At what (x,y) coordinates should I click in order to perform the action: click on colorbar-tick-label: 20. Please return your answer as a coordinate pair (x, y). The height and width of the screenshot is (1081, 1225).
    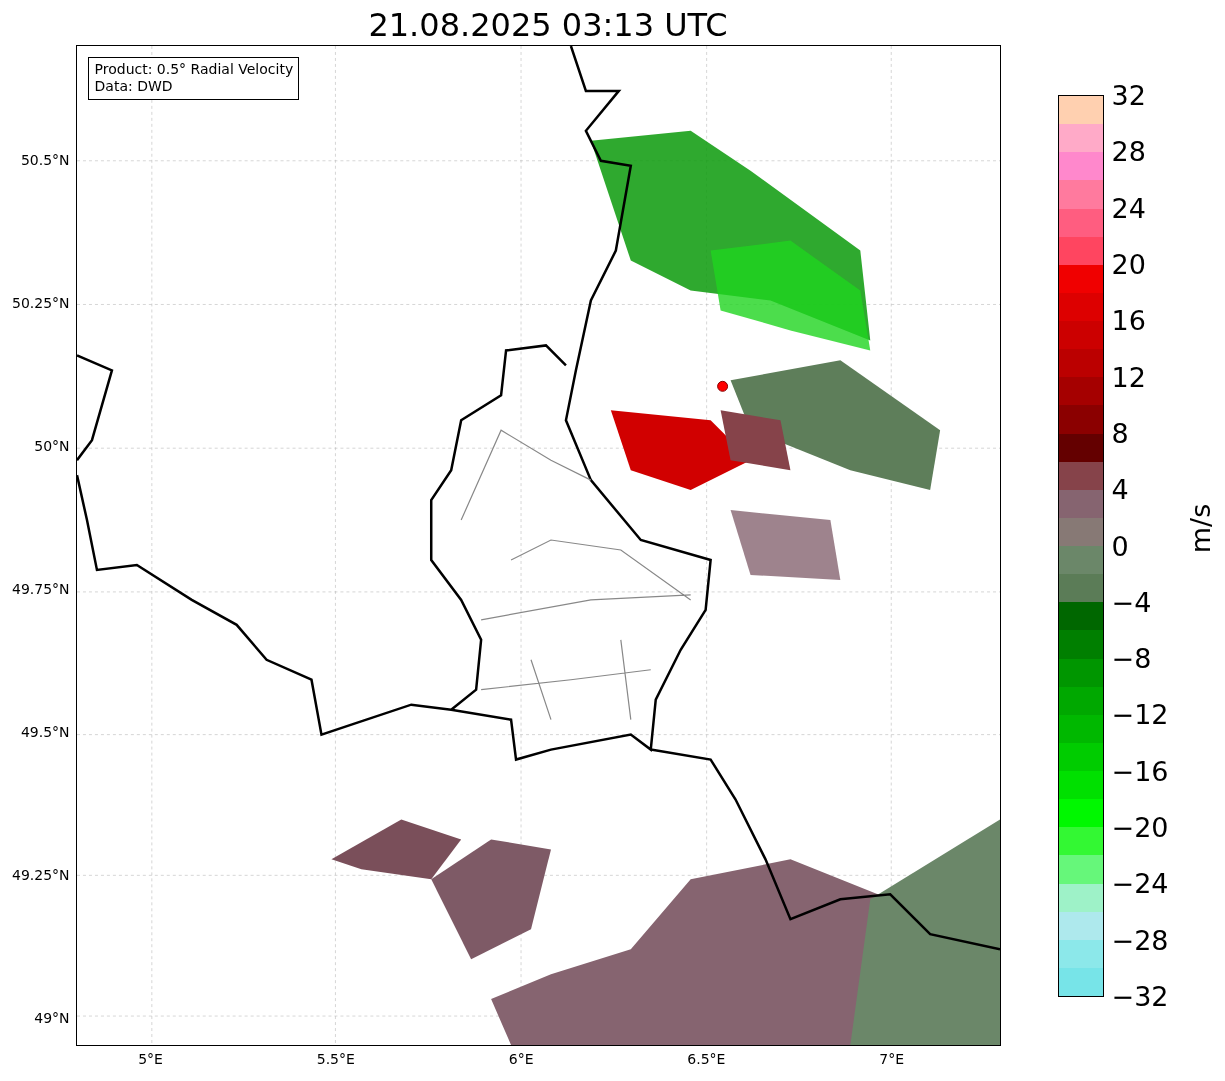
    Looking at the image, I should click on (1128, 264).